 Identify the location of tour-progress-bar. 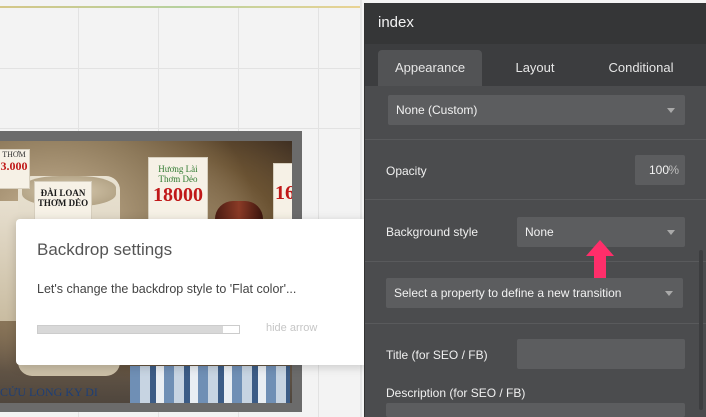
(138, 329).